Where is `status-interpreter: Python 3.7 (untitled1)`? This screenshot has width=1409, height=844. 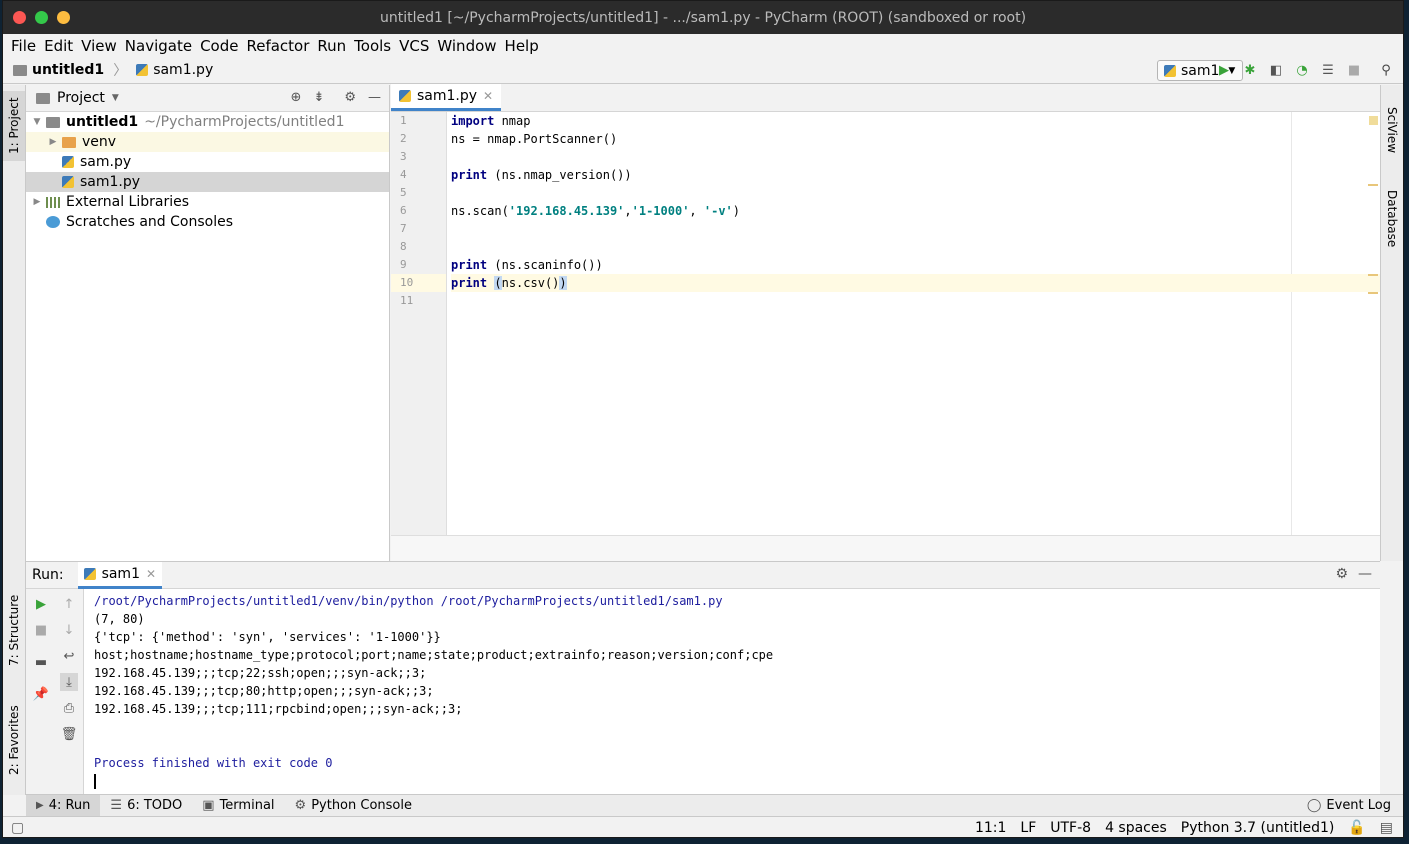 status-interpreter: Python 3.7 (untitled1) is located at coordinates (1258, 828).